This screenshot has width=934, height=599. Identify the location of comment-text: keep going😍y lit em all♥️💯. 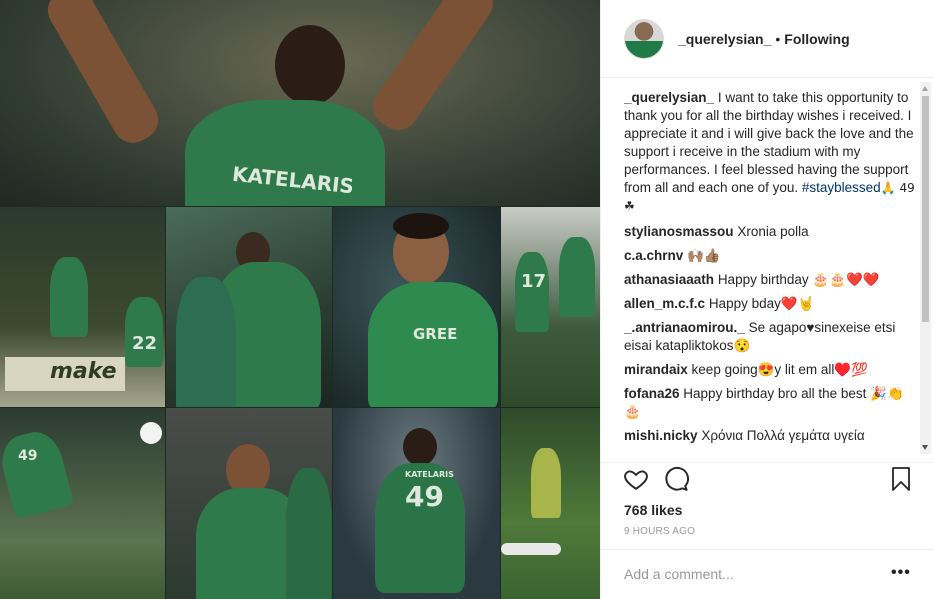
(780, 369).